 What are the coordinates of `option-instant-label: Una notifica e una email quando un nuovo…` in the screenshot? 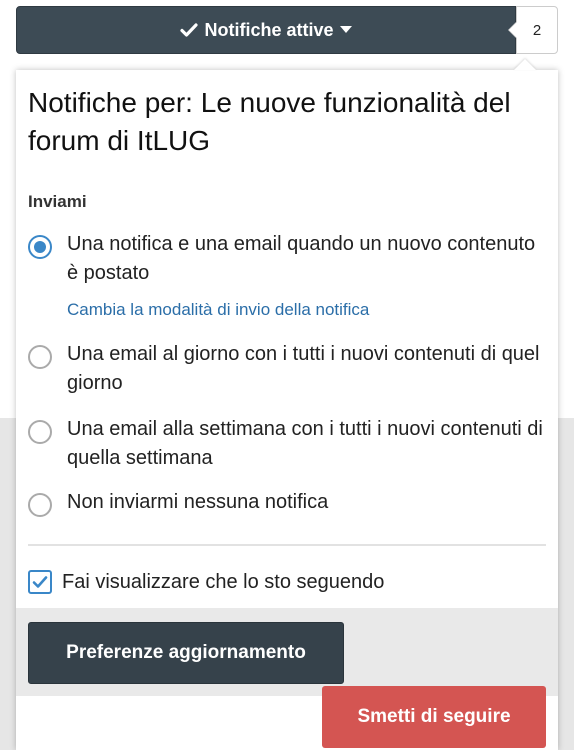 It's located at (301, 258).